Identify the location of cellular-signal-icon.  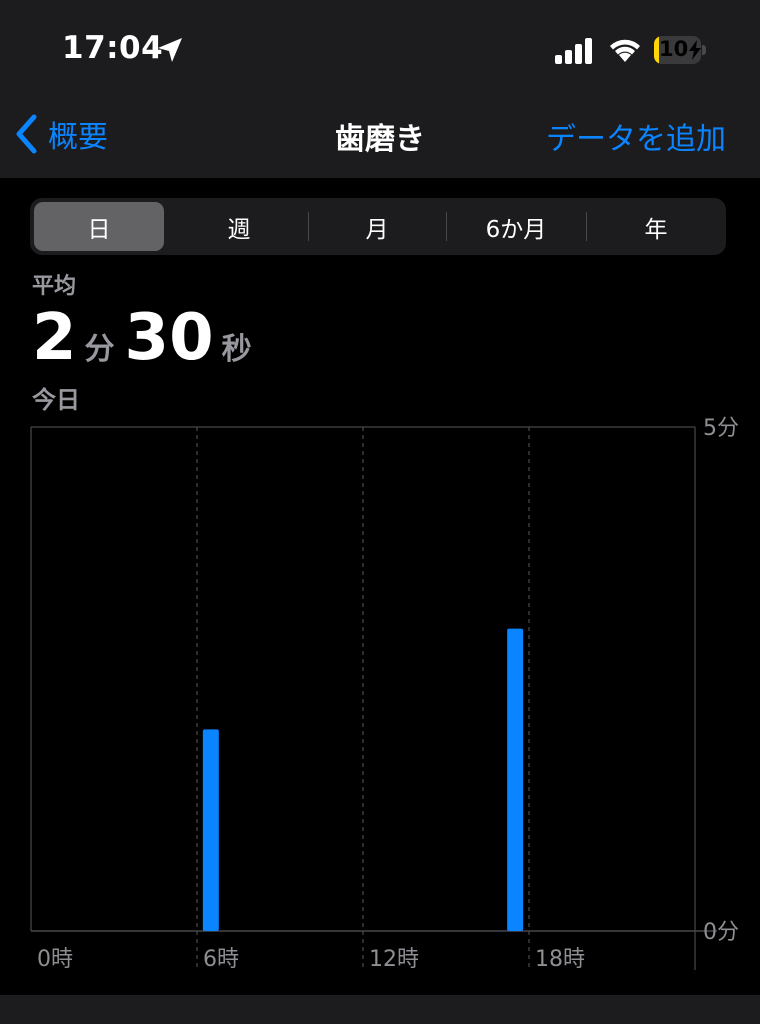
(573, 51).